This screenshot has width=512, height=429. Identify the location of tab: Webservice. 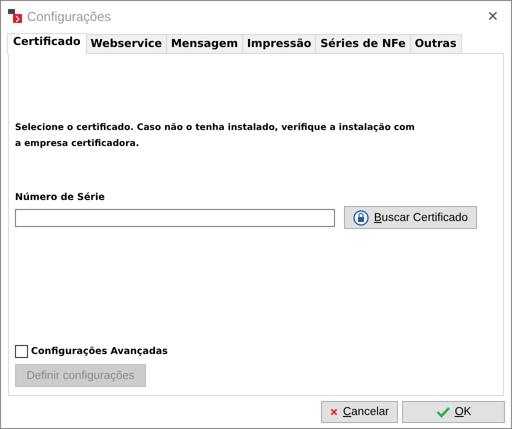
(126, 43).